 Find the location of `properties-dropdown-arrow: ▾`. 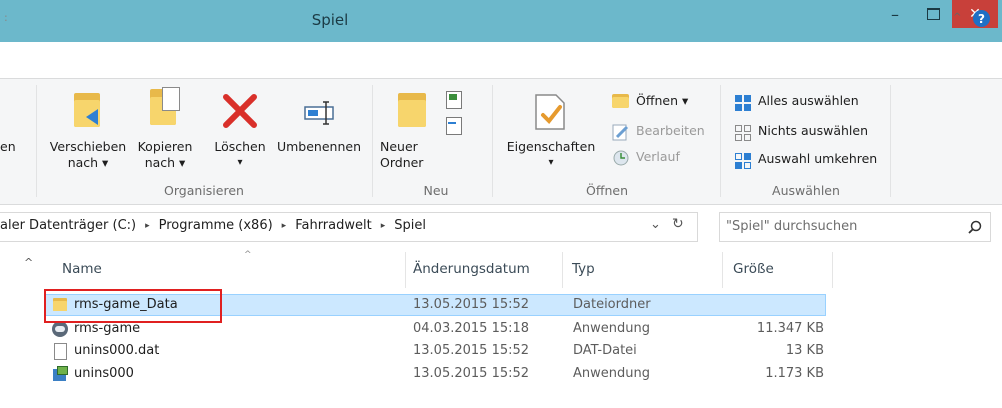

properties-dropdown-arrow: ▾ is located at coordinates (551, 163).